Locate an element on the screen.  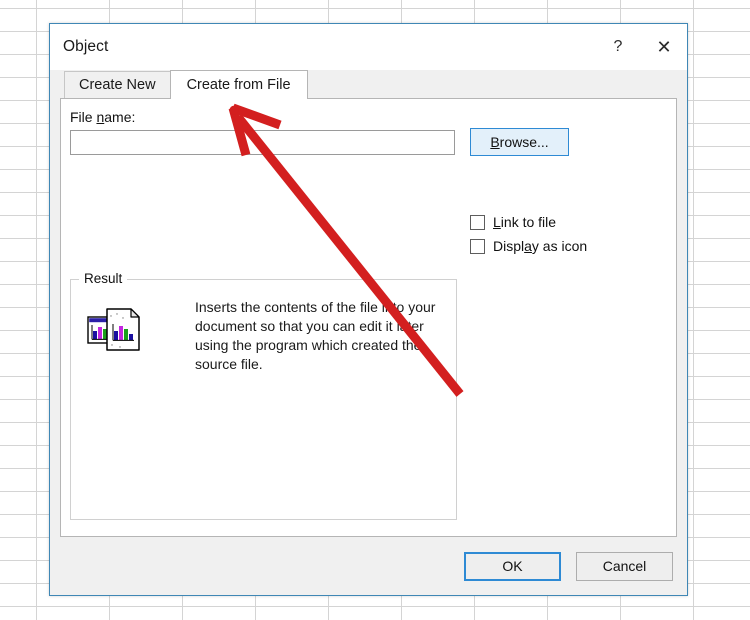
result-group-legend: Result is located at coordinates (103, 278).